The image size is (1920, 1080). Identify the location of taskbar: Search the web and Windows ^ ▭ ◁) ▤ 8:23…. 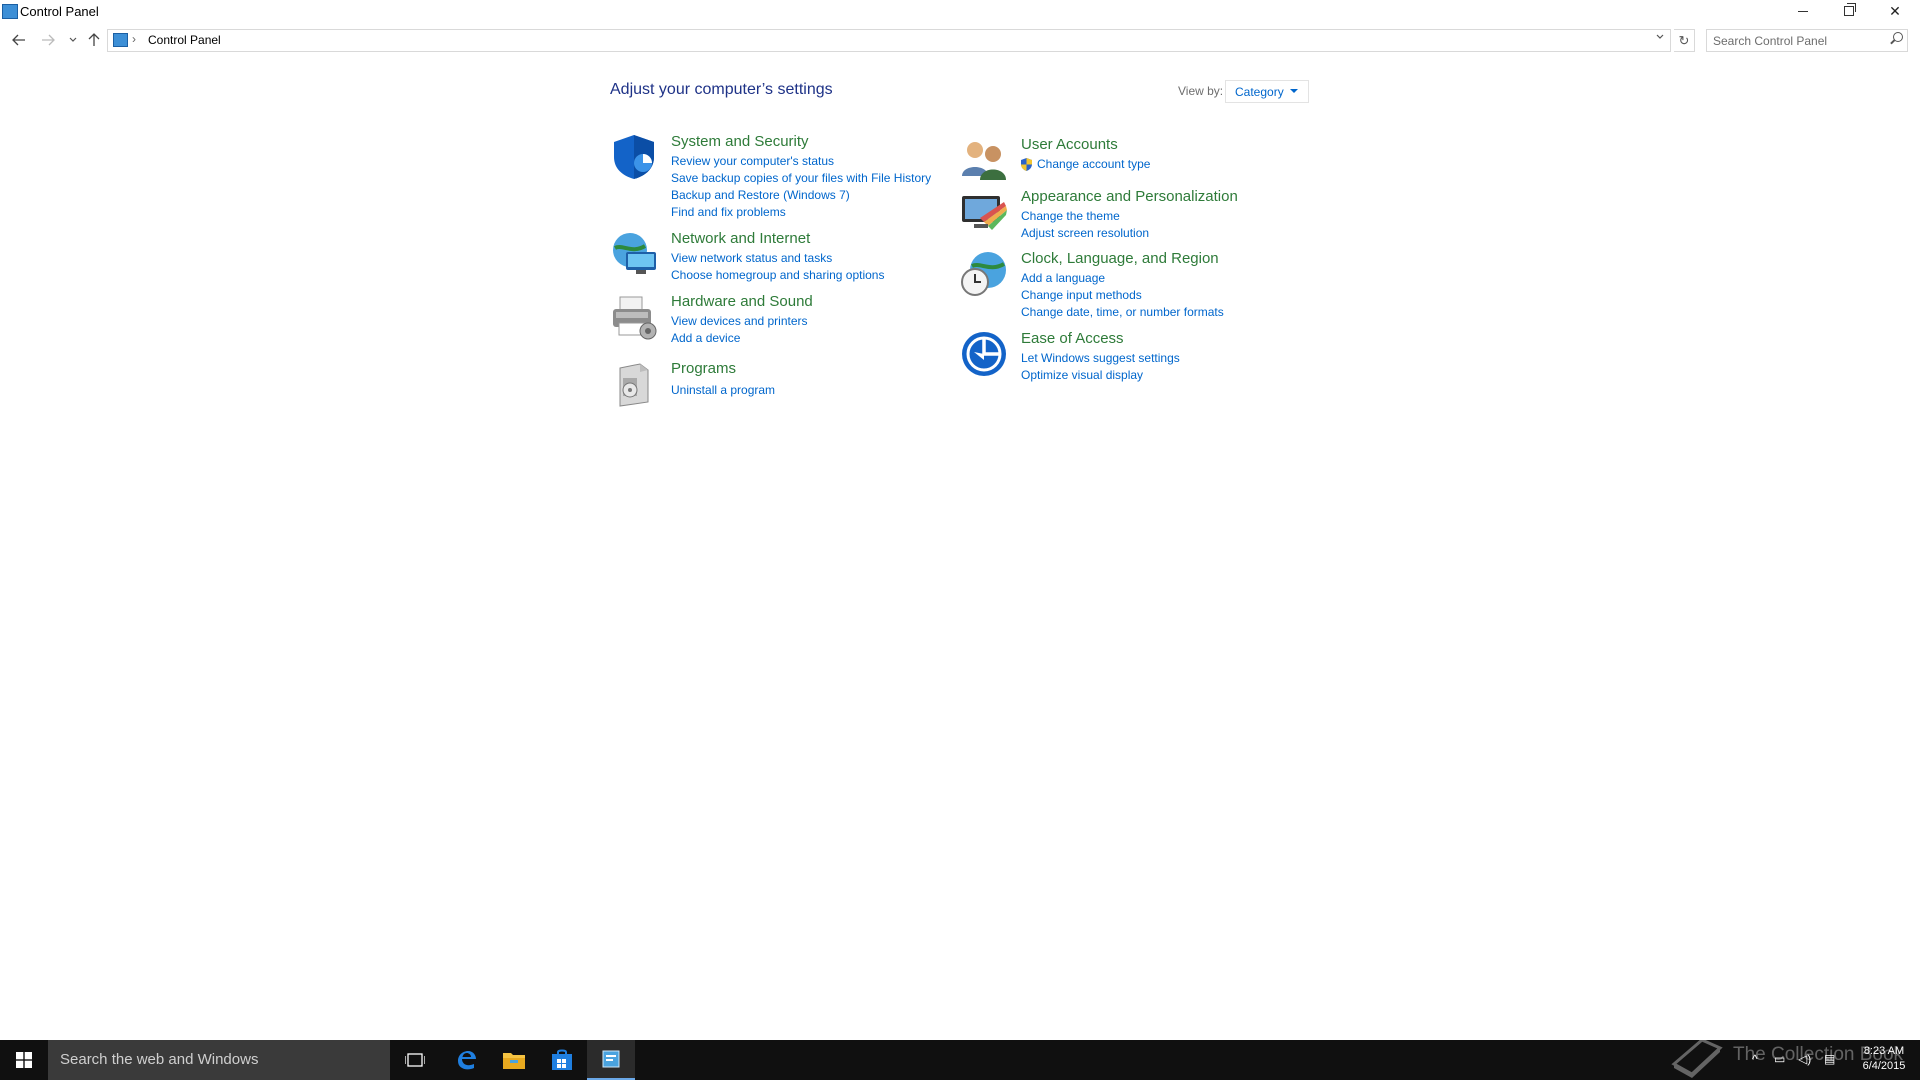
(960, 1060).